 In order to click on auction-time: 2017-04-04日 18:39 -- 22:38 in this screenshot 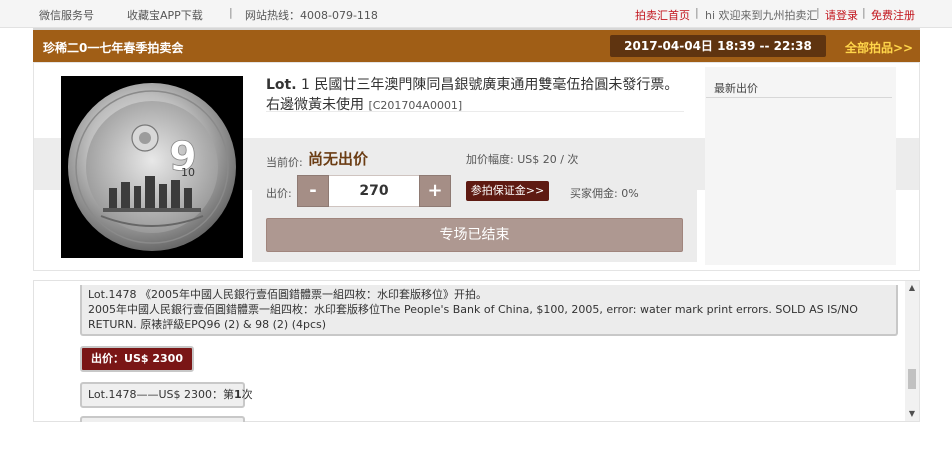, I will do `click(718, 46)`.